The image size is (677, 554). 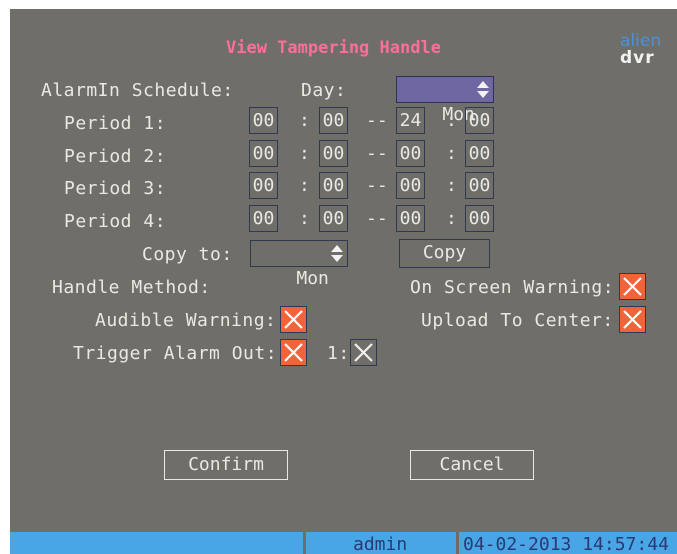 What do you see at coordinates (333, 153) in the screenshot?
I see `period-2-start-m-field: 00` at bounding box center [333, 153].